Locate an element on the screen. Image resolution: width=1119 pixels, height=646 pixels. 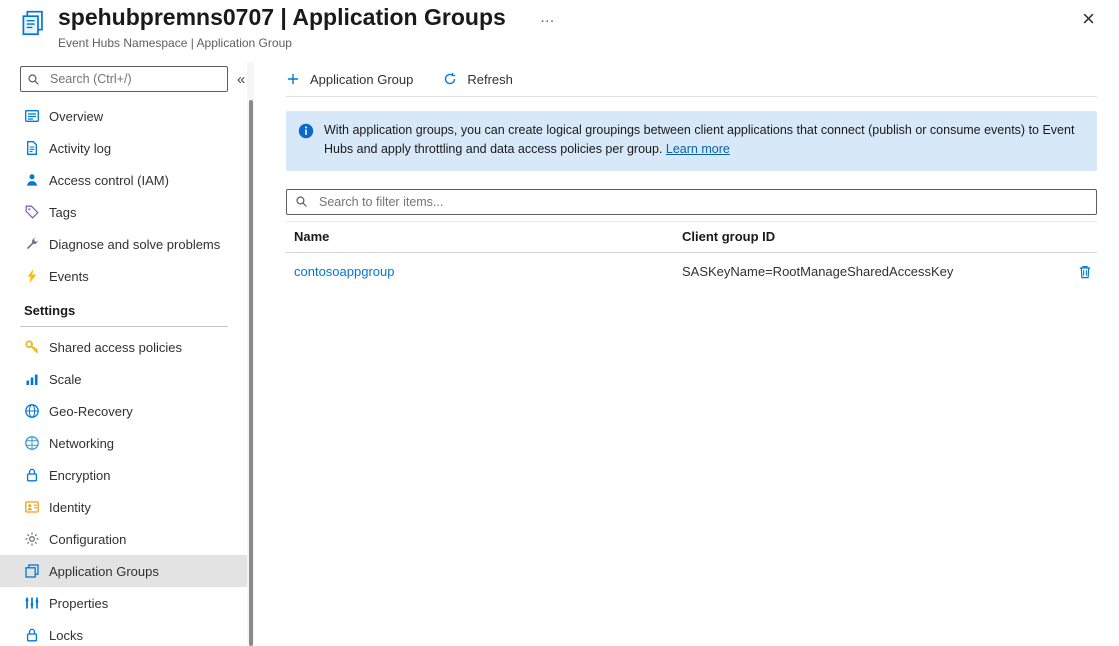
sidebar-item-application-groups: Application Groups is located at coordinates (124, 571).